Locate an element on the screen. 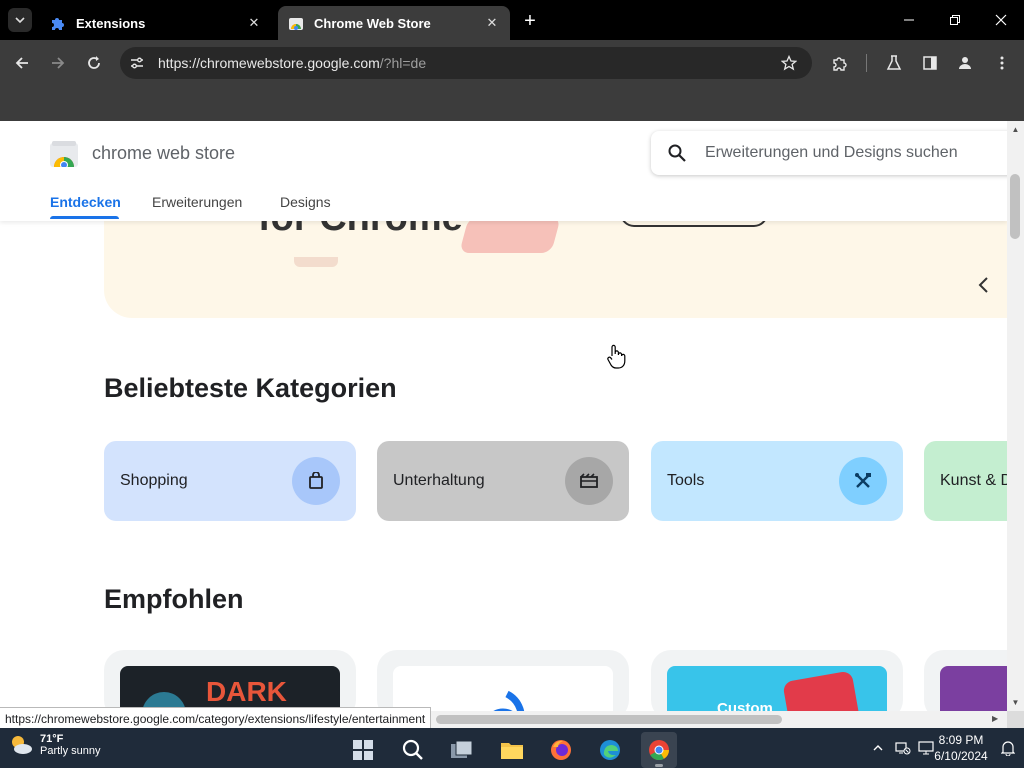  forward-button is located at coordinates (58, 63).